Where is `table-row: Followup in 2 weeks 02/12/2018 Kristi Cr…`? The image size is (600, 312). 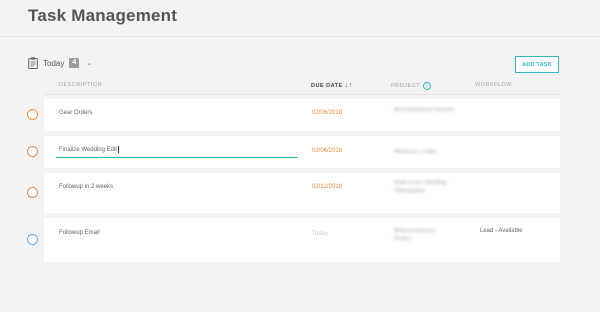 table-row: Followup in 2 weeks 02/12/2018 Kristi Cr… is located at coordinates (302, 193).